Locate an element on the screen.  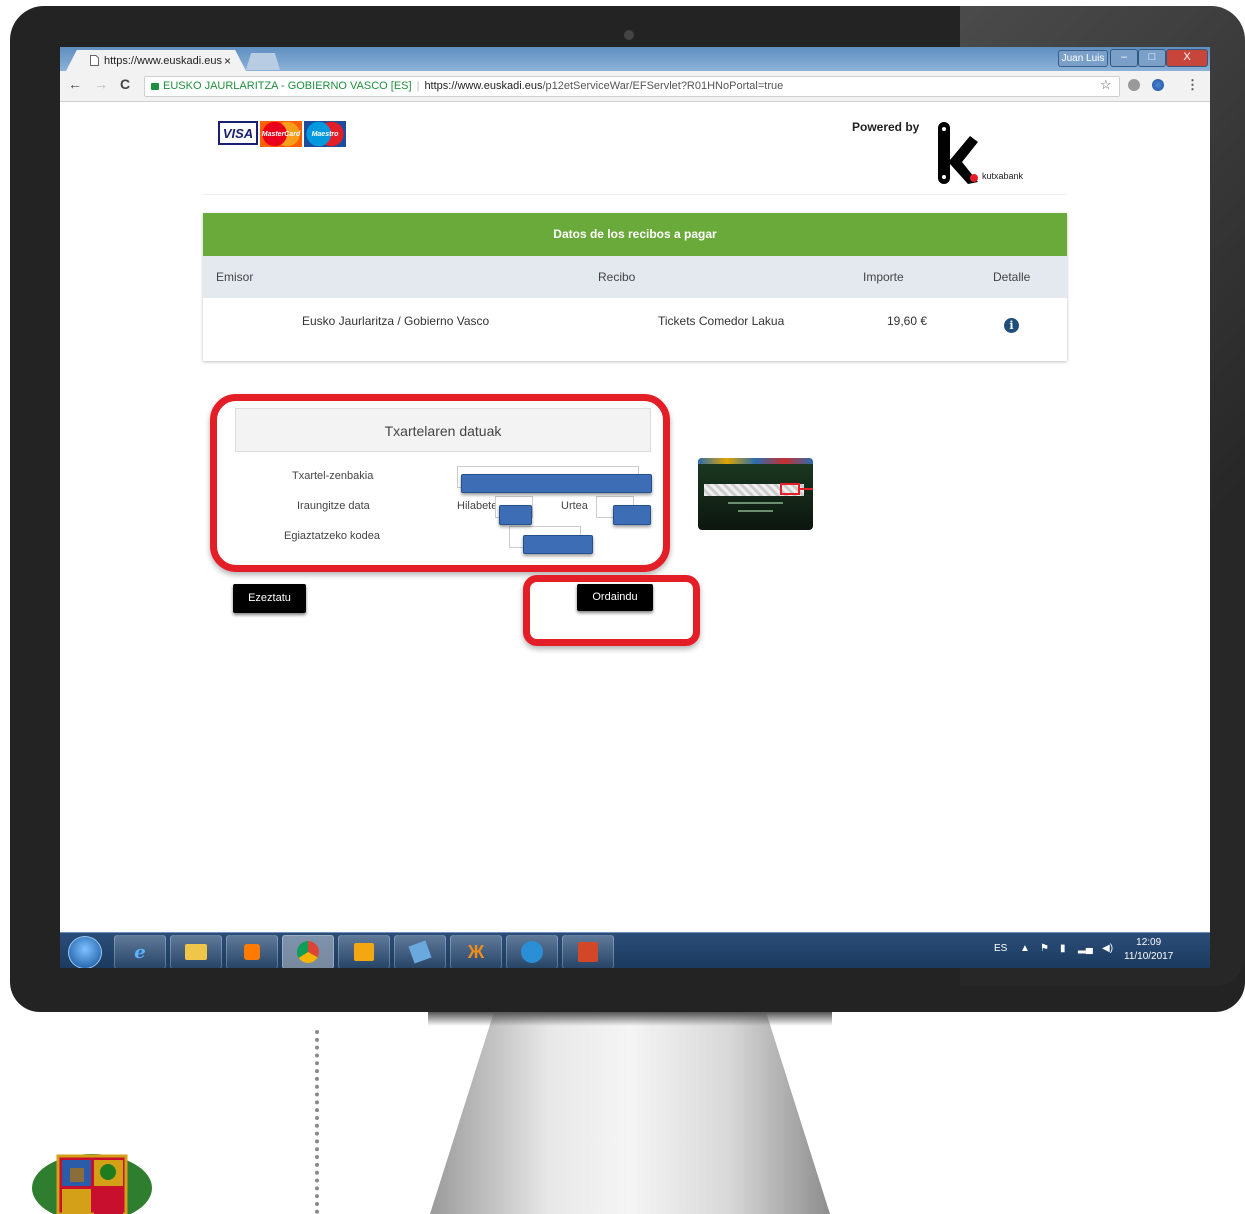
power-icon: ▮ is located at coordinates (1063, 948).